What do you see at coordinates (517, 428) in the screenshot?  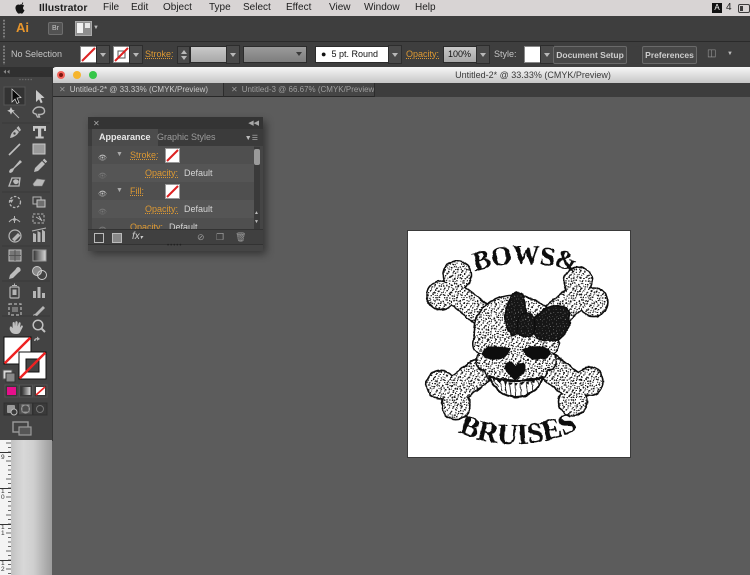 I see `svg-text: BRUISES` at bounding box center [517, 428].